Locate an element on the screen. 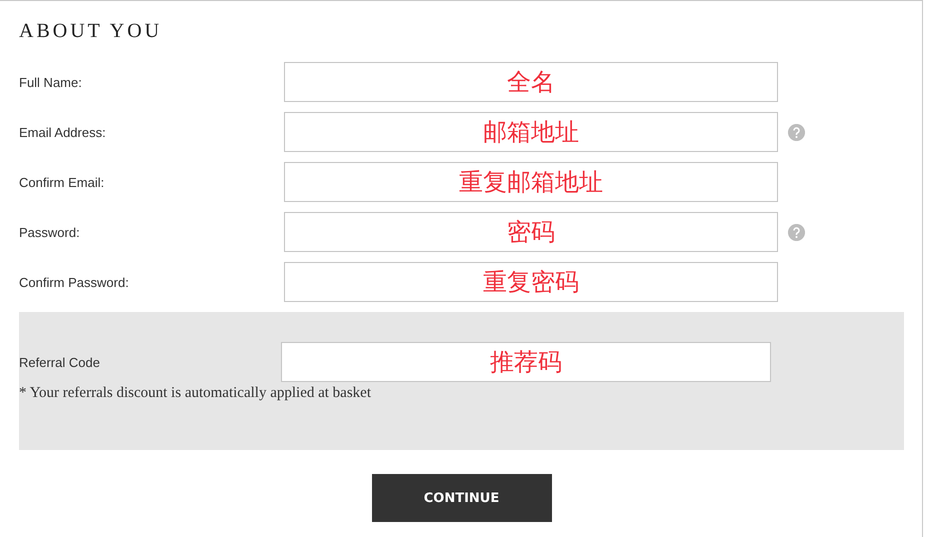  input-field: 重复邮箱地址 is located at coordinates (531, 182).